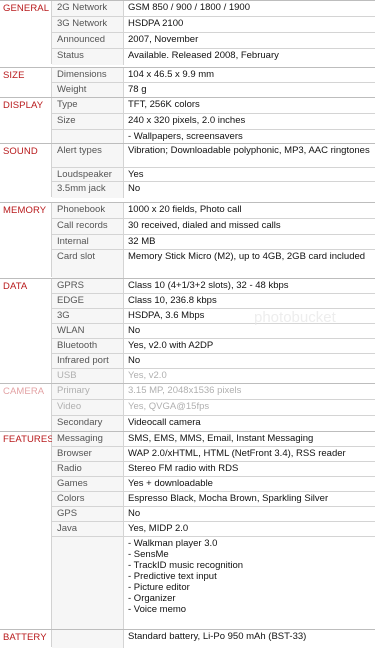 The width and height of the screenshot is (375, 649). What do you see at coordinates (213, 122) in the screenshot?
I see `spec-row: Size 240 x 320 pixels, 2.0 inches` at bounding box center [213, 122].